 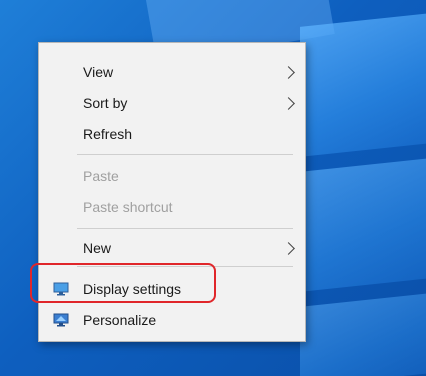 What do you see at coordinates (172, 103) in the screenshot?
I see `menu-item-sort-by: Sort by` at bounding box center [172, 103].